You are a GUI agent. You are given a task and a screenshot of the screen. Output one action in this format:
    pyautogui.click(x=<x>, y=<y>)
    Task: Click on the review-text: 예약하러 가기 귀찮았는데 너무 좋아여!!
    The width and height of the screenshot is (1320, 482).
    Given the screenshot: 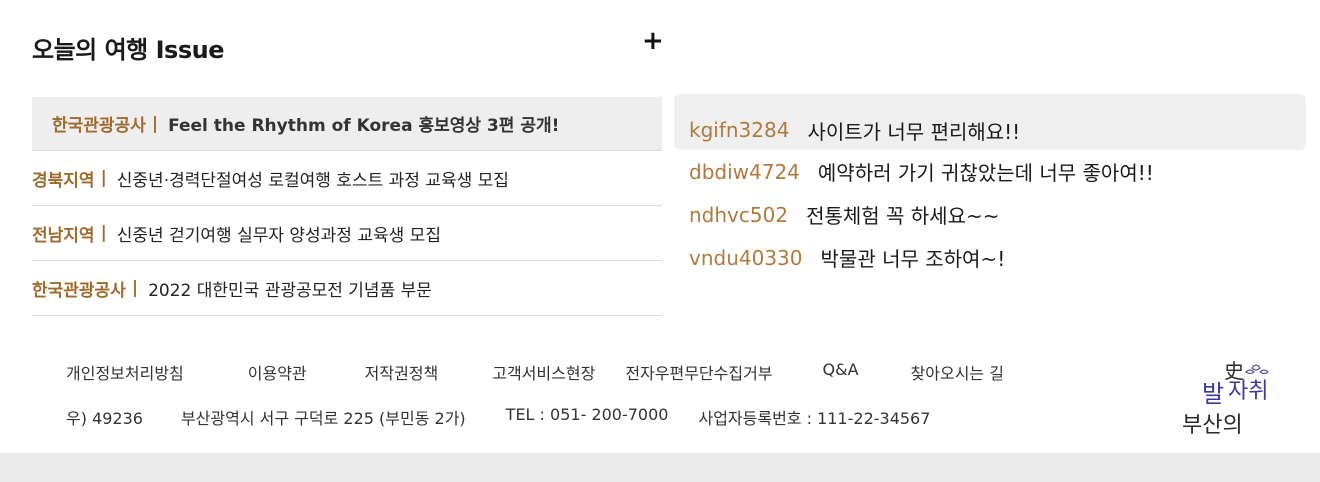 What is the action you would take?
    pyautogui.click(x=985, y=173)
    